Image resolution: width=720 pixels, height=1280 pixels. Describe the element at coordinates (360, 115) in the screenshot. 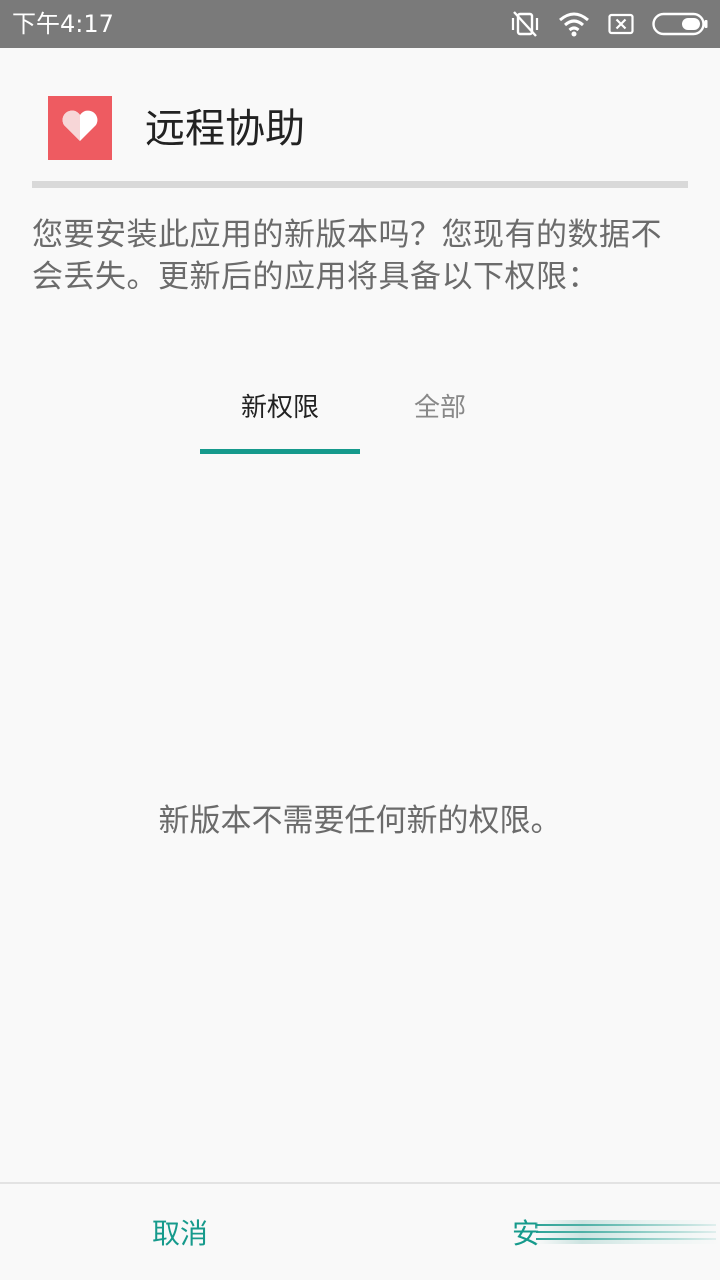

I see `app-header: 远程协助` at that location.